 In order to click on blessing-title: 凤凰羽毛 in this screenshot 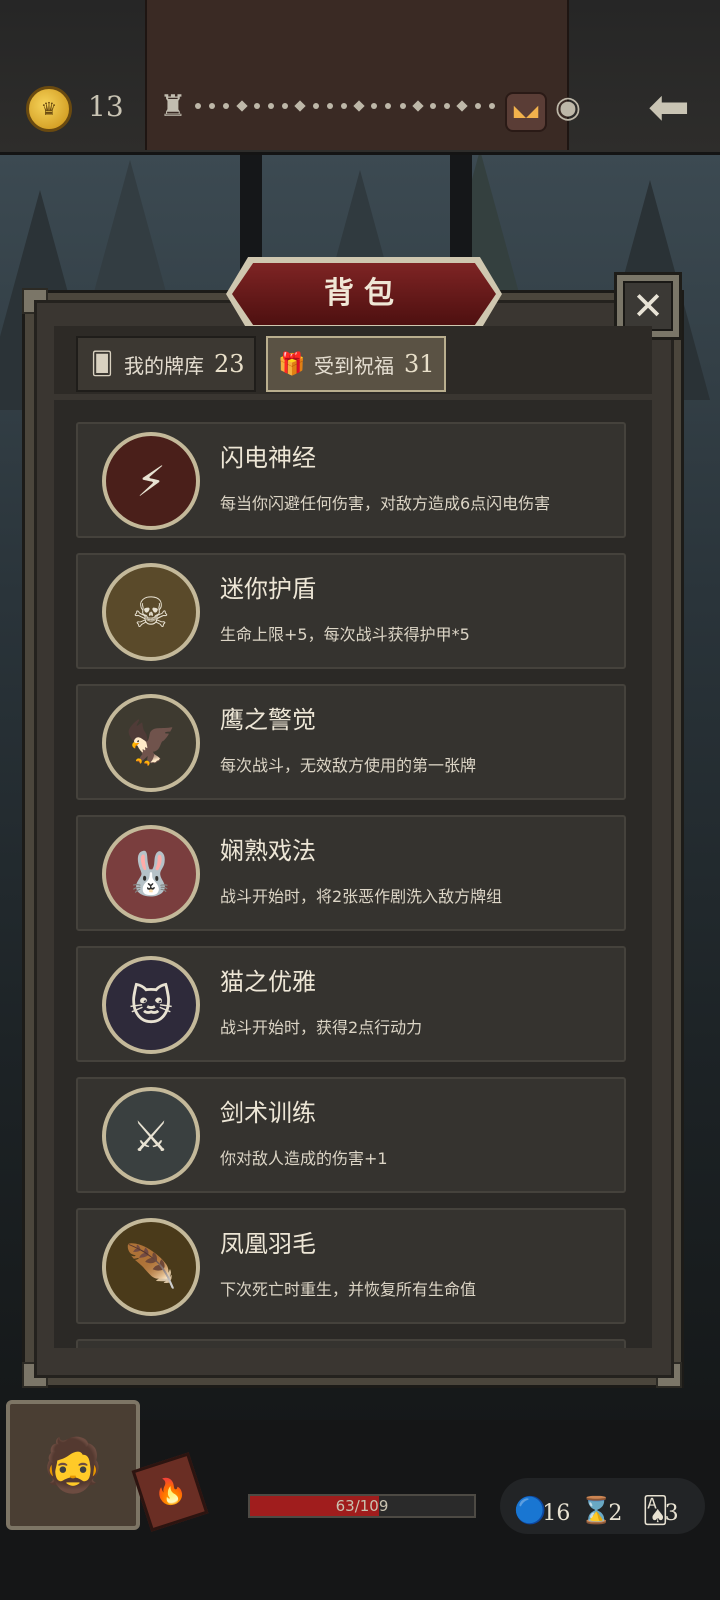, I will do `click(268, 1244)`.